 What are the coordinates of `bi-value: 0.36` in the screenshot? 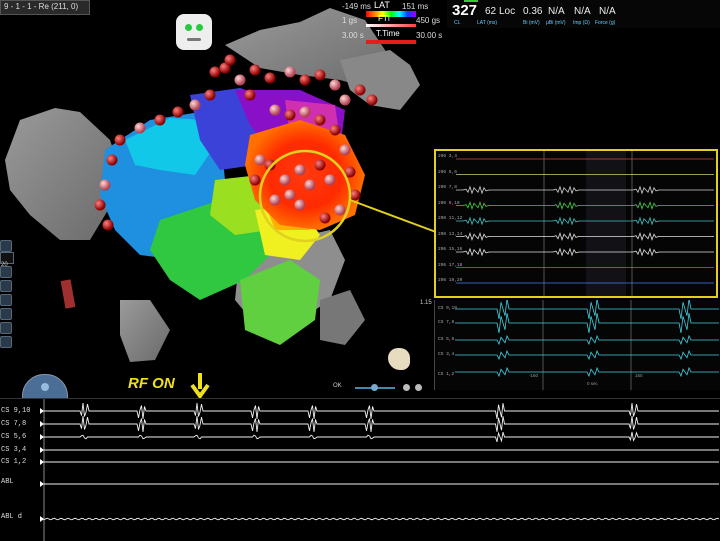 It's located at (533, 11).